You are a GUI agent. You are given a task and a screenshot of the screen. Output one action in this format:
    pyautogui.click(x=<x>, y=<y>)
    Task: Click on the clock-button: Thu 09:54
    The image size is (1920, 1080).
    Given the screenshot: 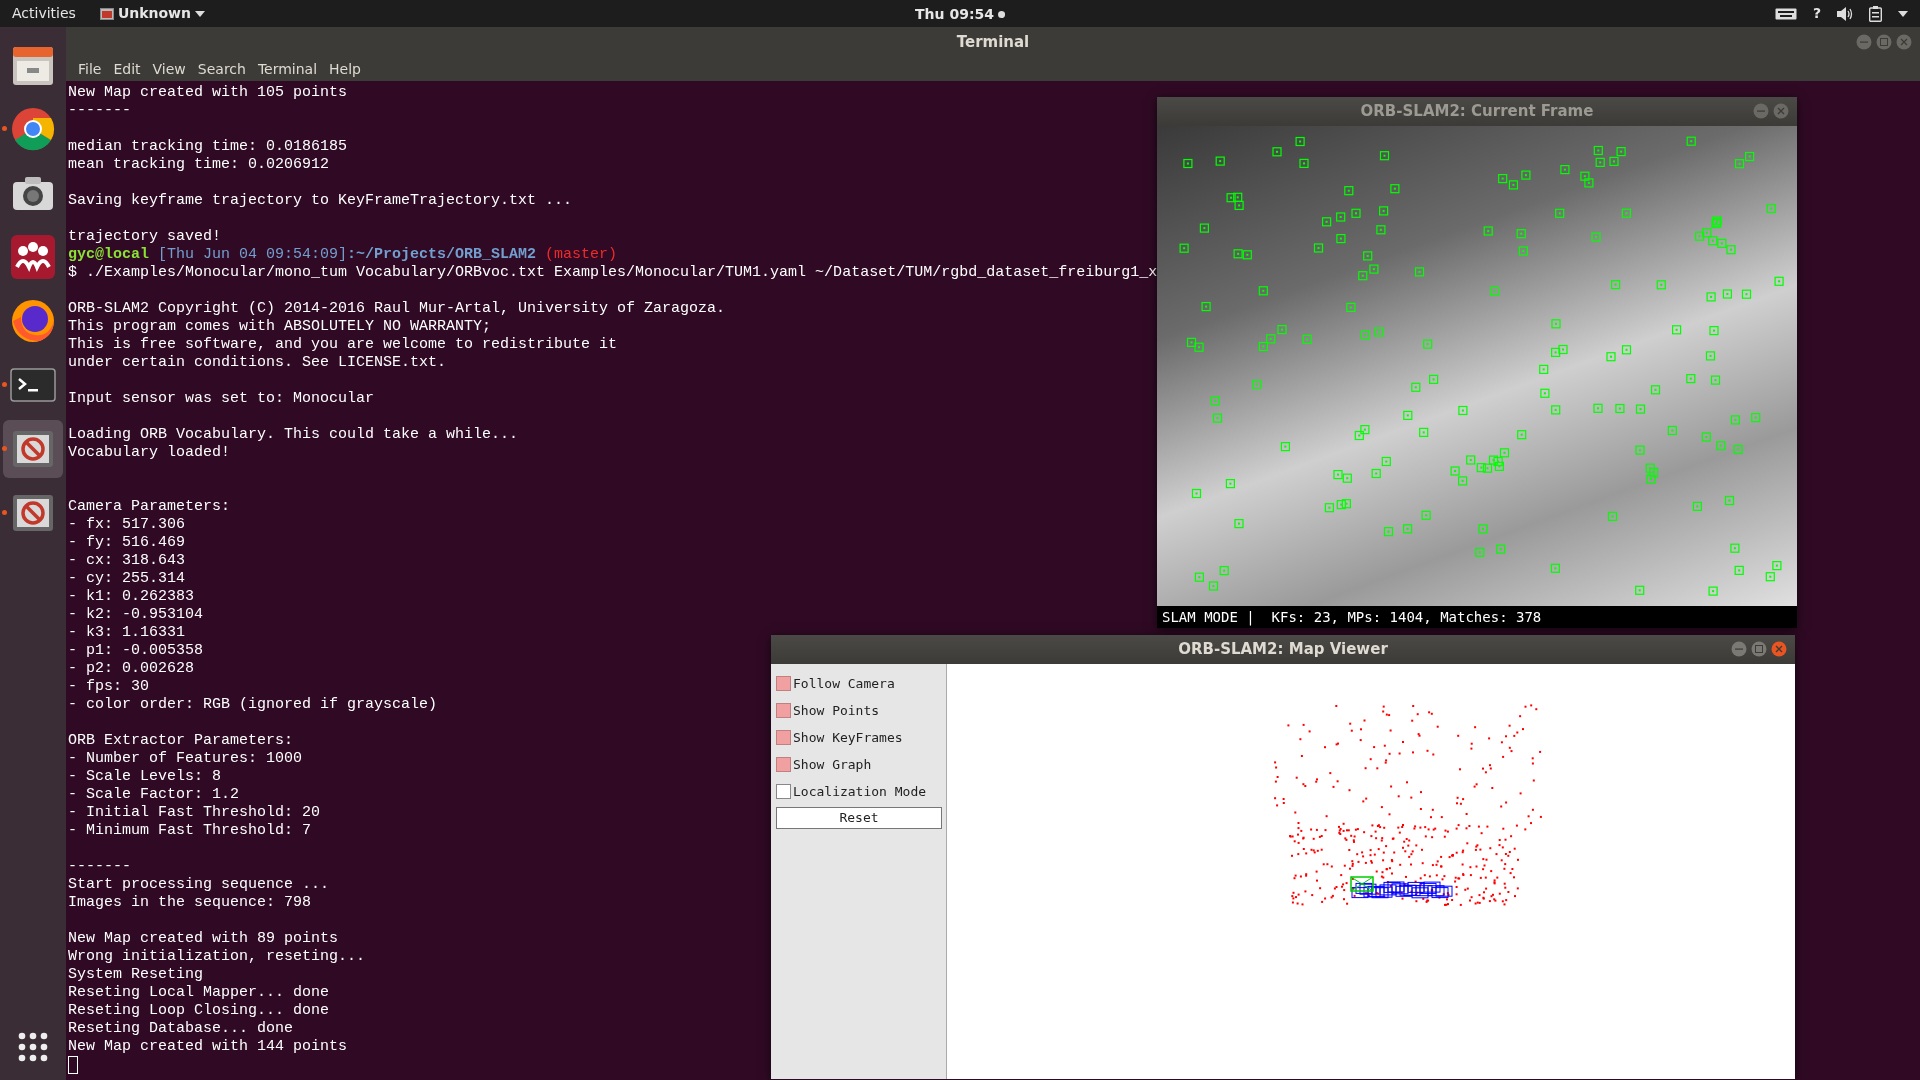 What is the action you would take?
    pyautogui.click(x=954, y=14)
    